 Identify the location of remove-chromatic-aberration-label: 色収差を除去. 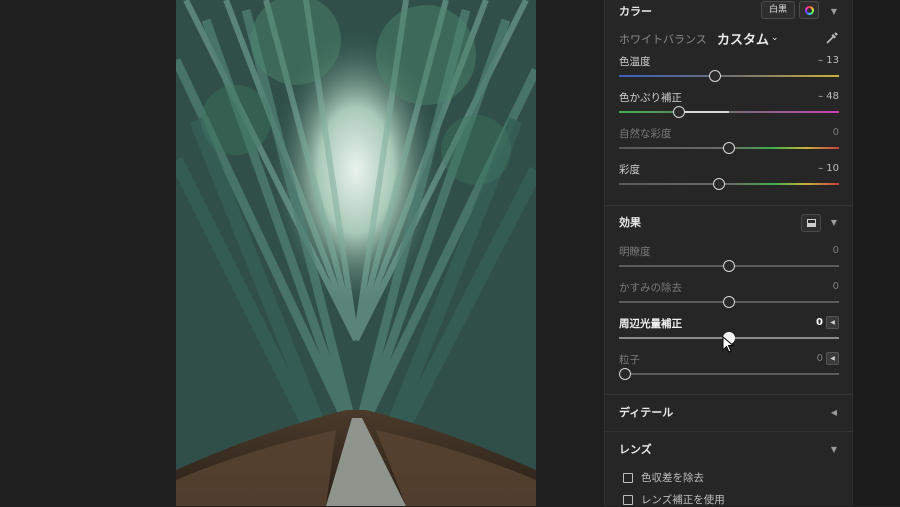
(672, 478).